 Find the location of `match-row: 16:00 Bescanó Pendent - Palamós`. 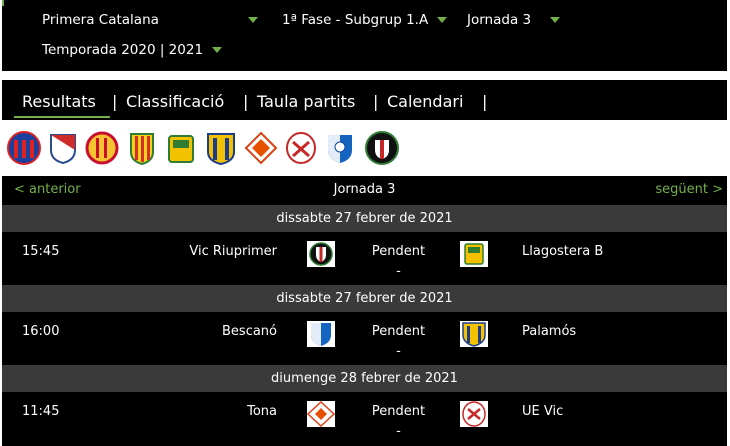

match-row: 16:00 Bescanó Pendent - Palamós is located at coordinates (364, 338).